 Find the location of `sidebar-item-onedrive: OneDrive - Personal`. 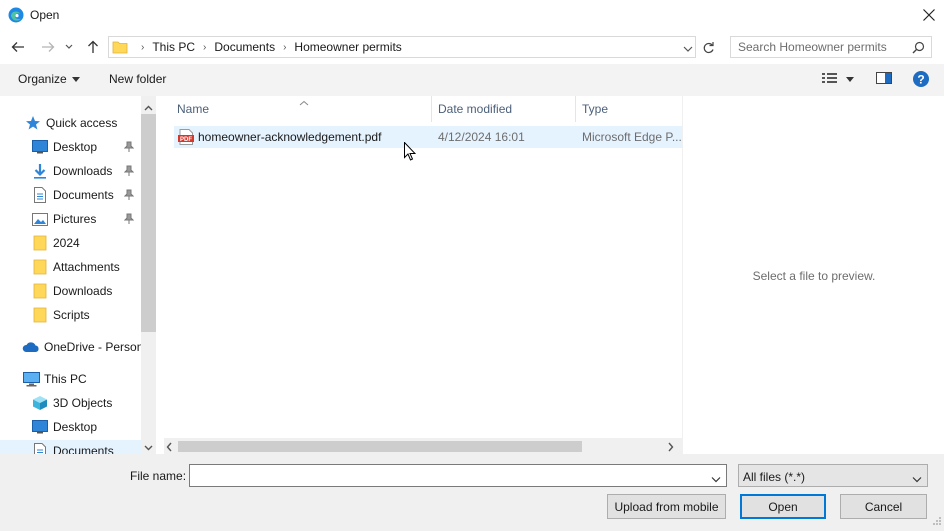

sidebar-item-onedrive: OneDrive - Personal is located at coordinates (87, 347).